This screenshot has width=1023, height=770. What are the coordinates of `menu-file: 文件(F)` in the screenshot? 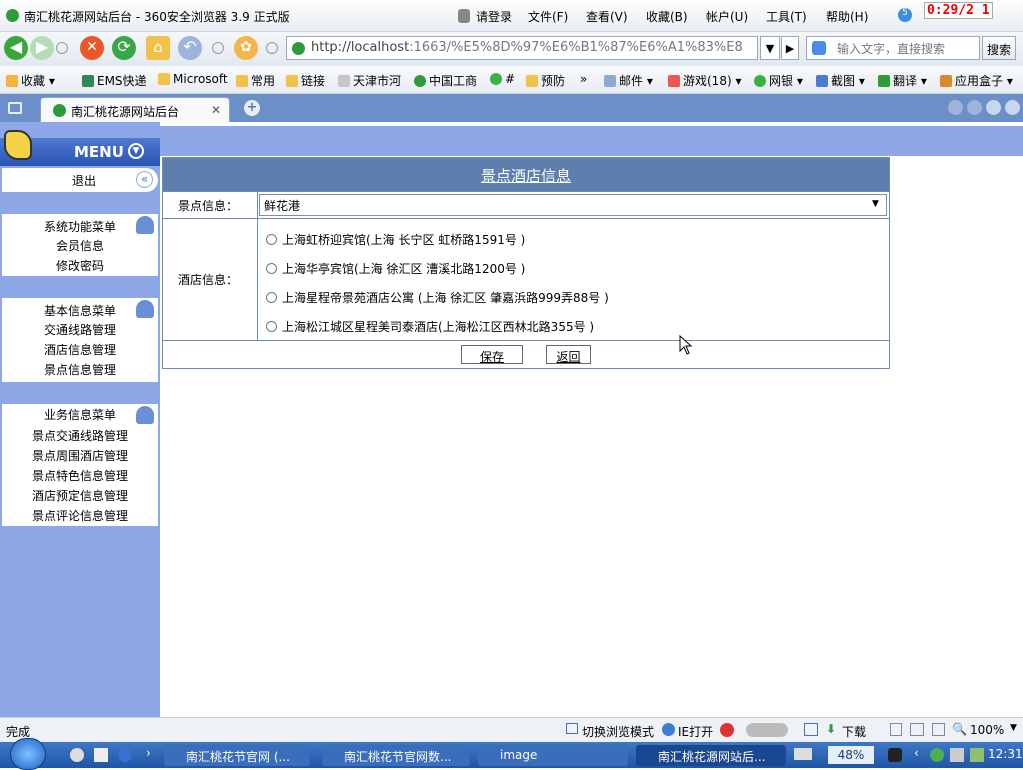 It's located at (548, 16).